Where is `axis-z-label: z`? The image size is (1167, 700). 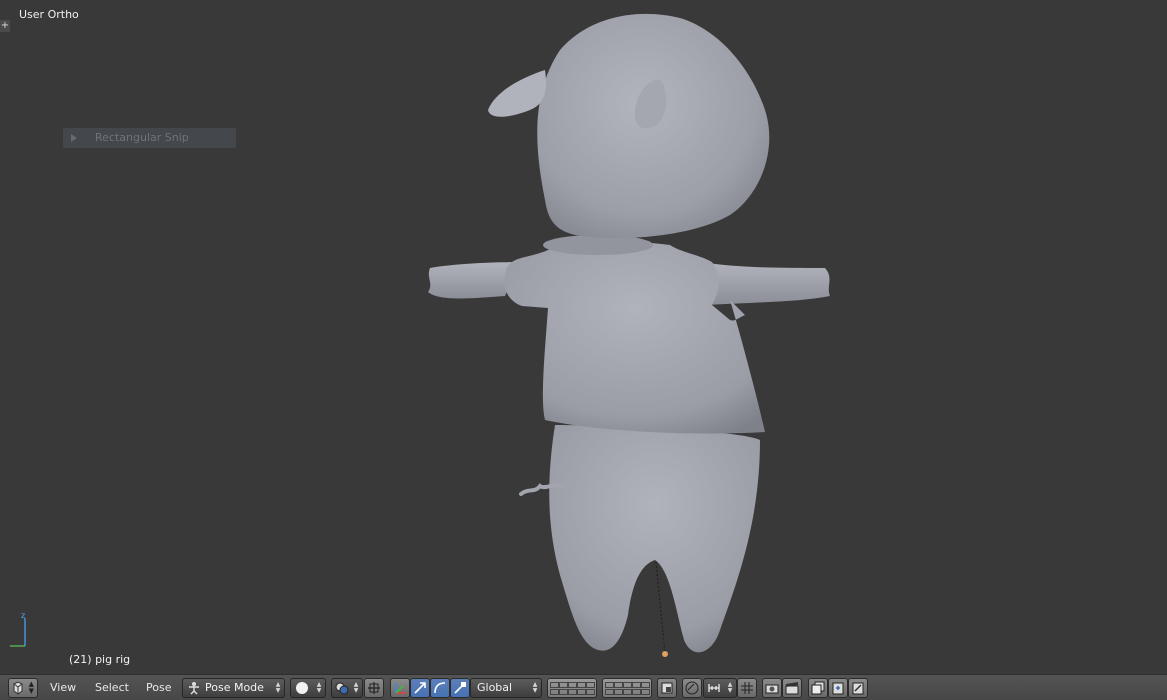
axis-z-label: z is located at coordinates (23, 616).